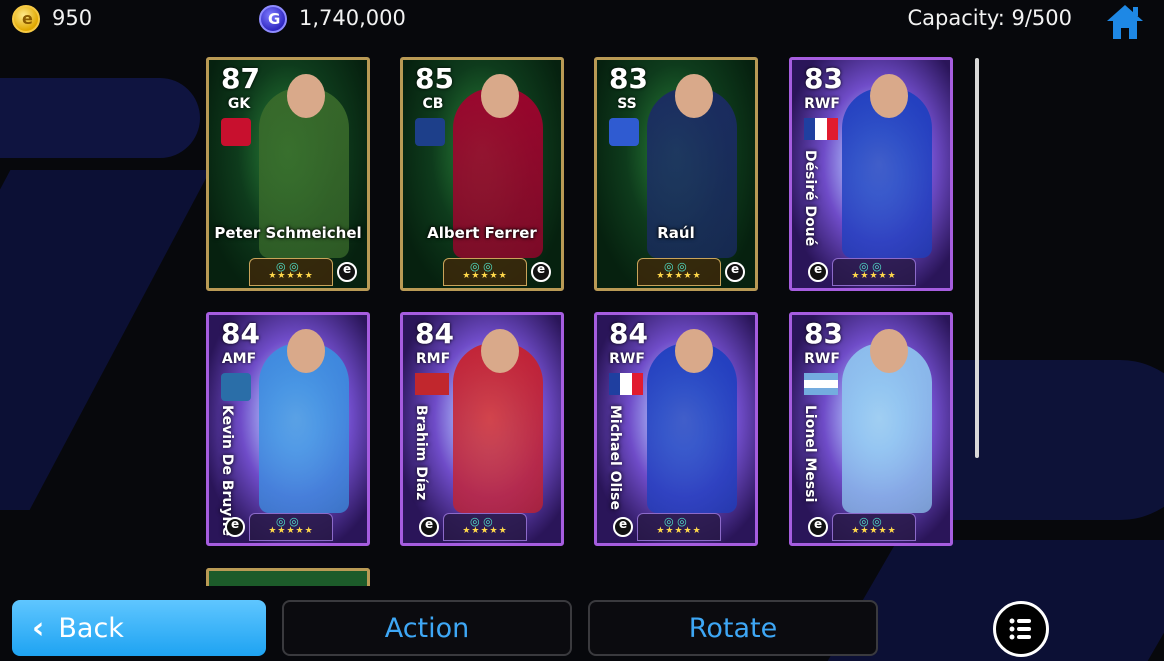 The height and width of the screenshot is (661, 1164). What do you see at coordinates (239, 104) in the screenshot?
I see `player-position: GK` at bounding box center [239, 104].